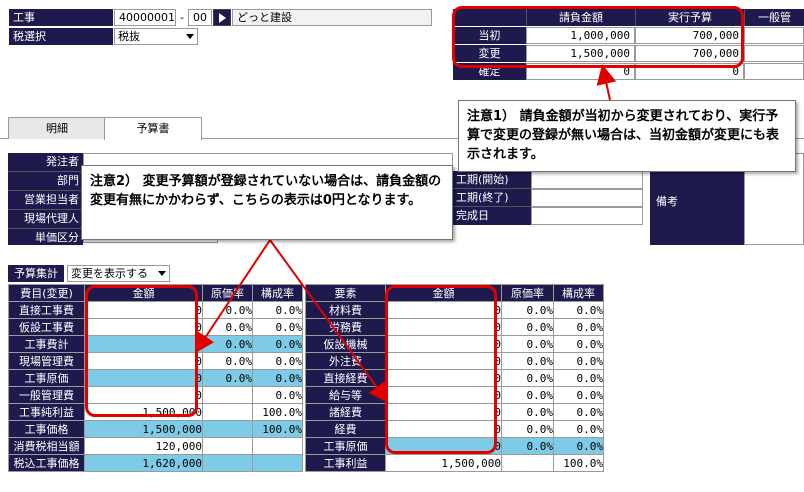 This screenshot has width=804, height=492. Describe the element at coordinates (329, 321) in the screenshot. I see `arrow-note2-right` at that location.